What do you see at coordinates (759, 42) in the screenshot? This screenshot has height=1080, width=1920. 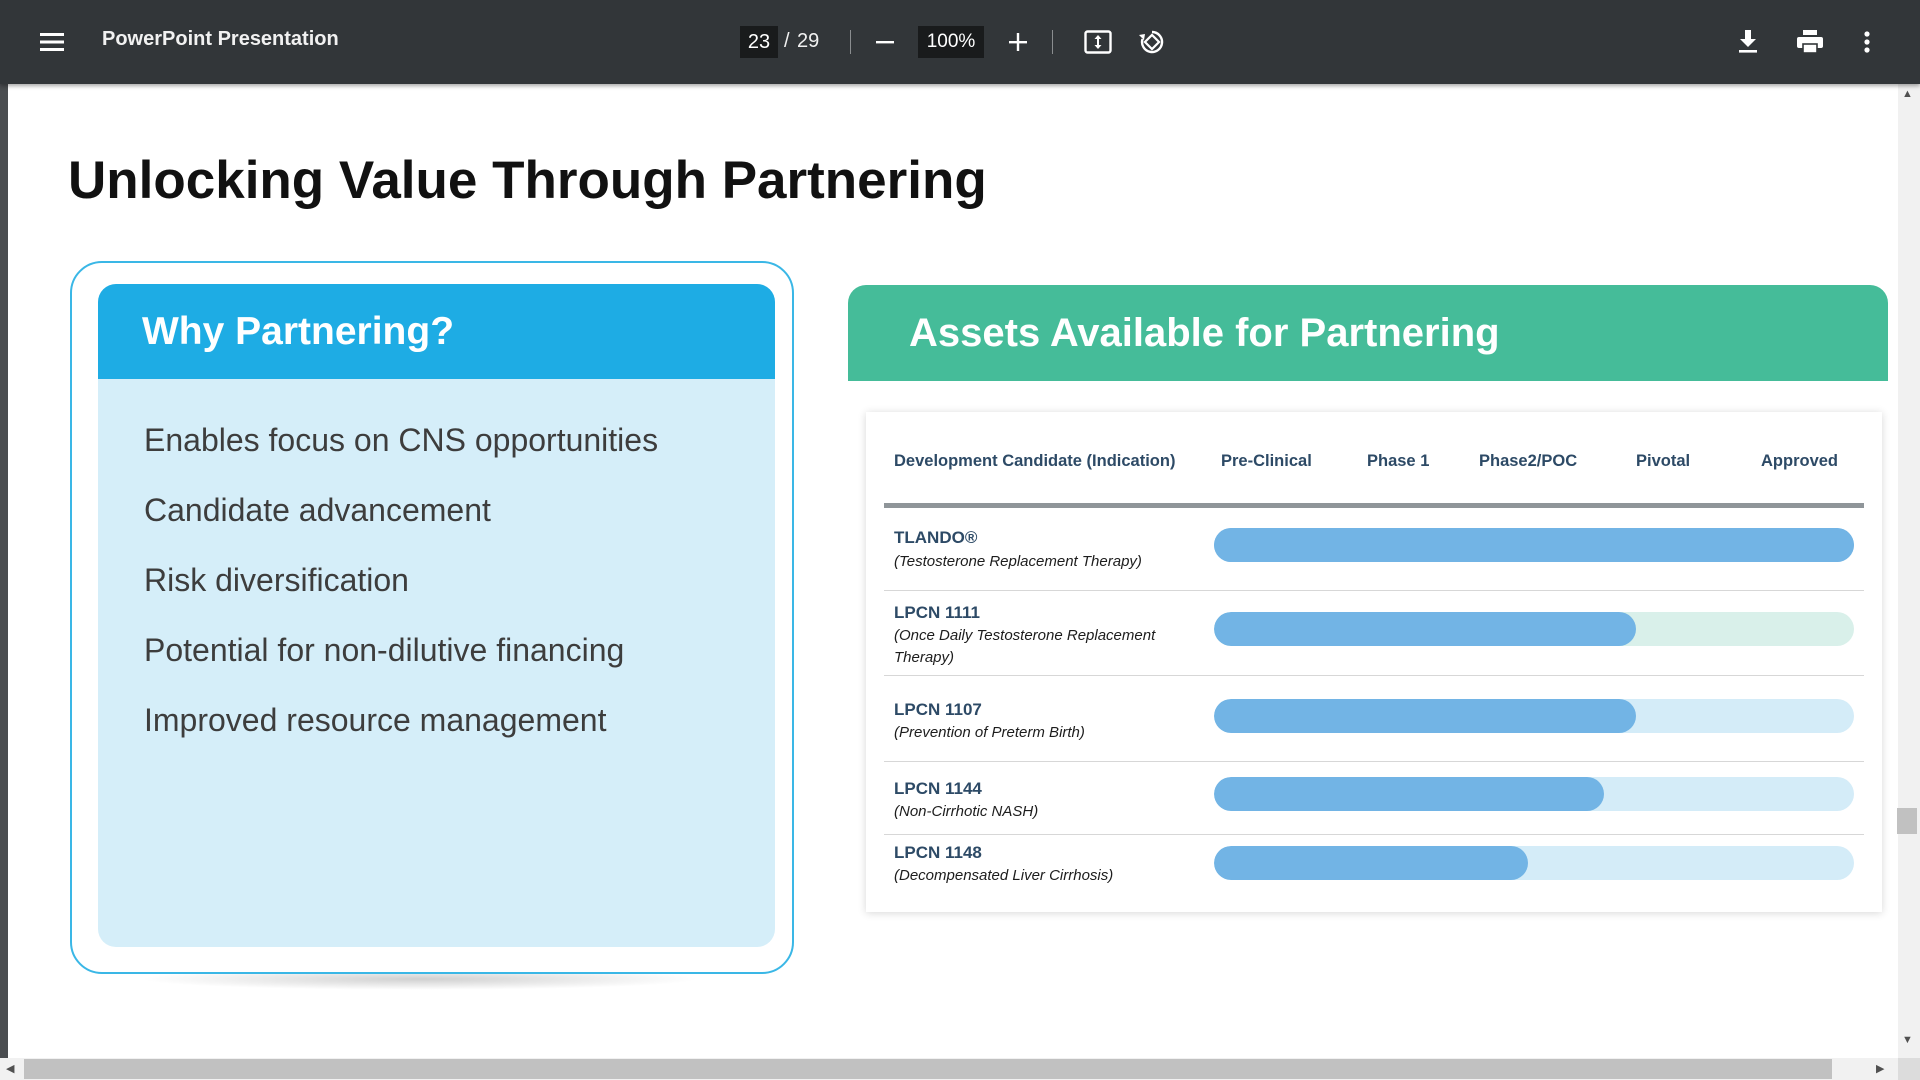 I see `page-number-input: 23` at bounding box center [759, 42].